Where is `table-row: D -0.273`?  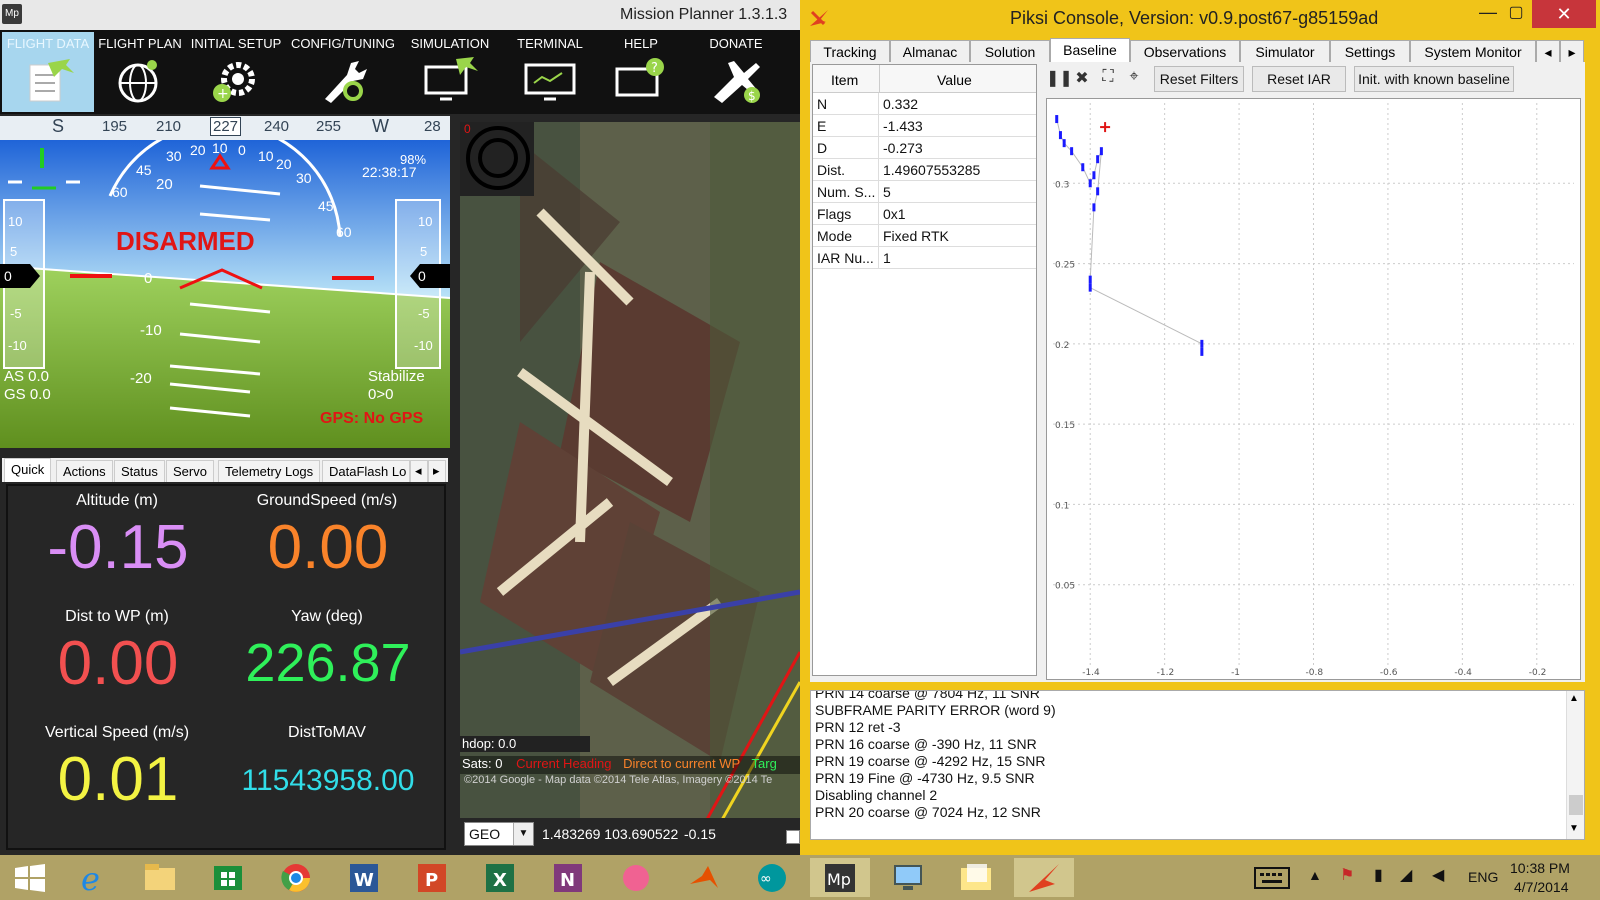
table-row: D -0.273 is located at coordinates (924, 148).